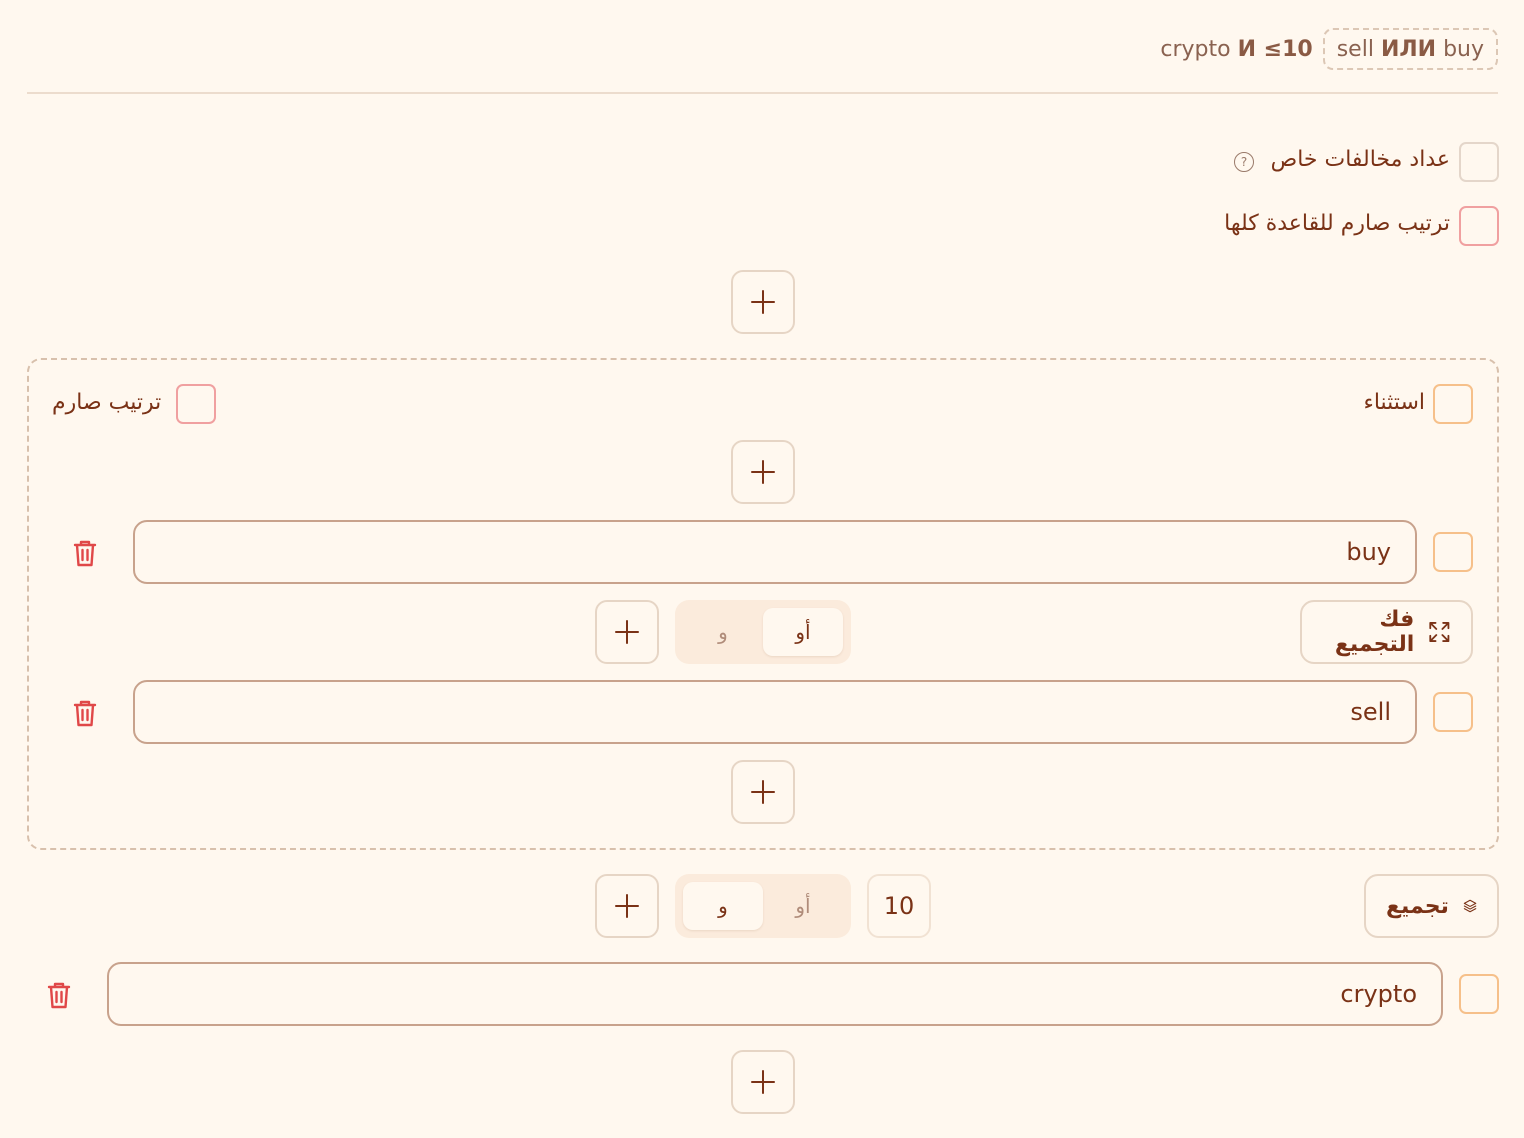 This screenshot has height=1138, width=1524. What do you see at coordinates (1453, 712) in the screenshot?
I see `item-checkbox-sell` at bounding box center [1453, 712].